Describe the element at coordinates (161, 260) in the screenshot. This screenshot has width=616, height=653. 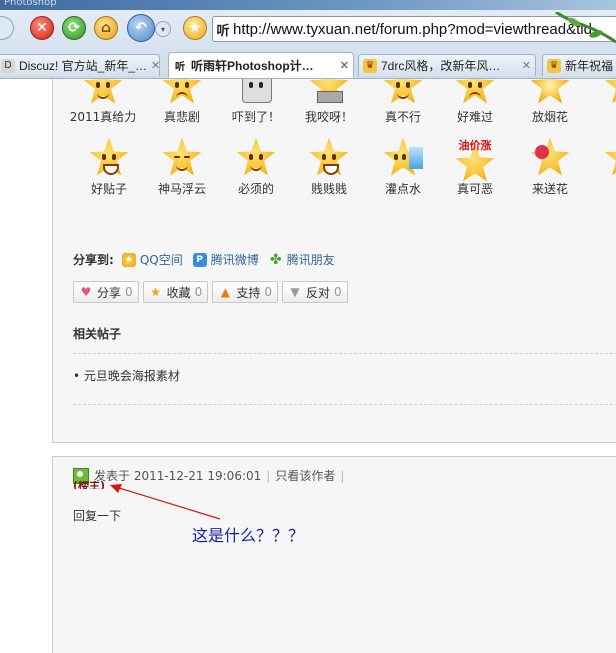
I see `share-qzone-label: QQ空间` at that location.